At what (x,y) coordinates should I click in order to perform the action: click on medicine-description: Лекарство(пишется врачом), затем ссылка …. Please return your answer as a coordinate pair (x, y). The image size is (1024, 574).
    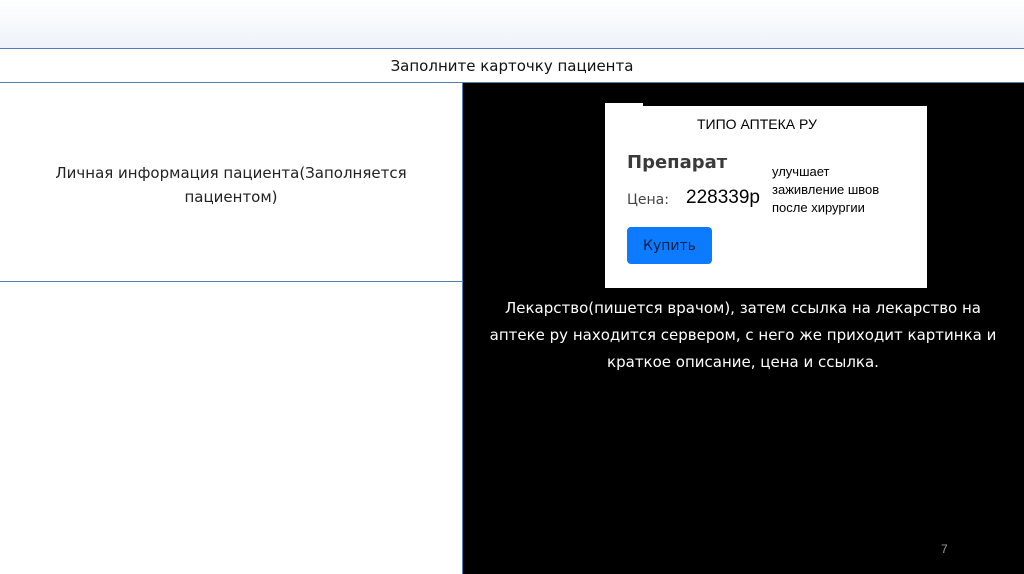
    Looking at the image, I should click on (743, 335).